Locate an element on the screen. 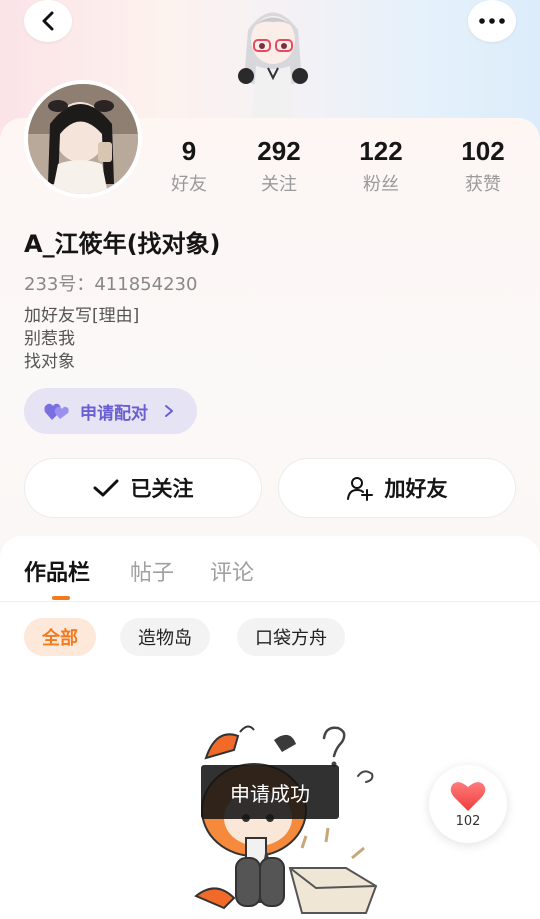 This screenshot has width=540, height=919. stat-label: 好友 is located at coordinates (189, 184).